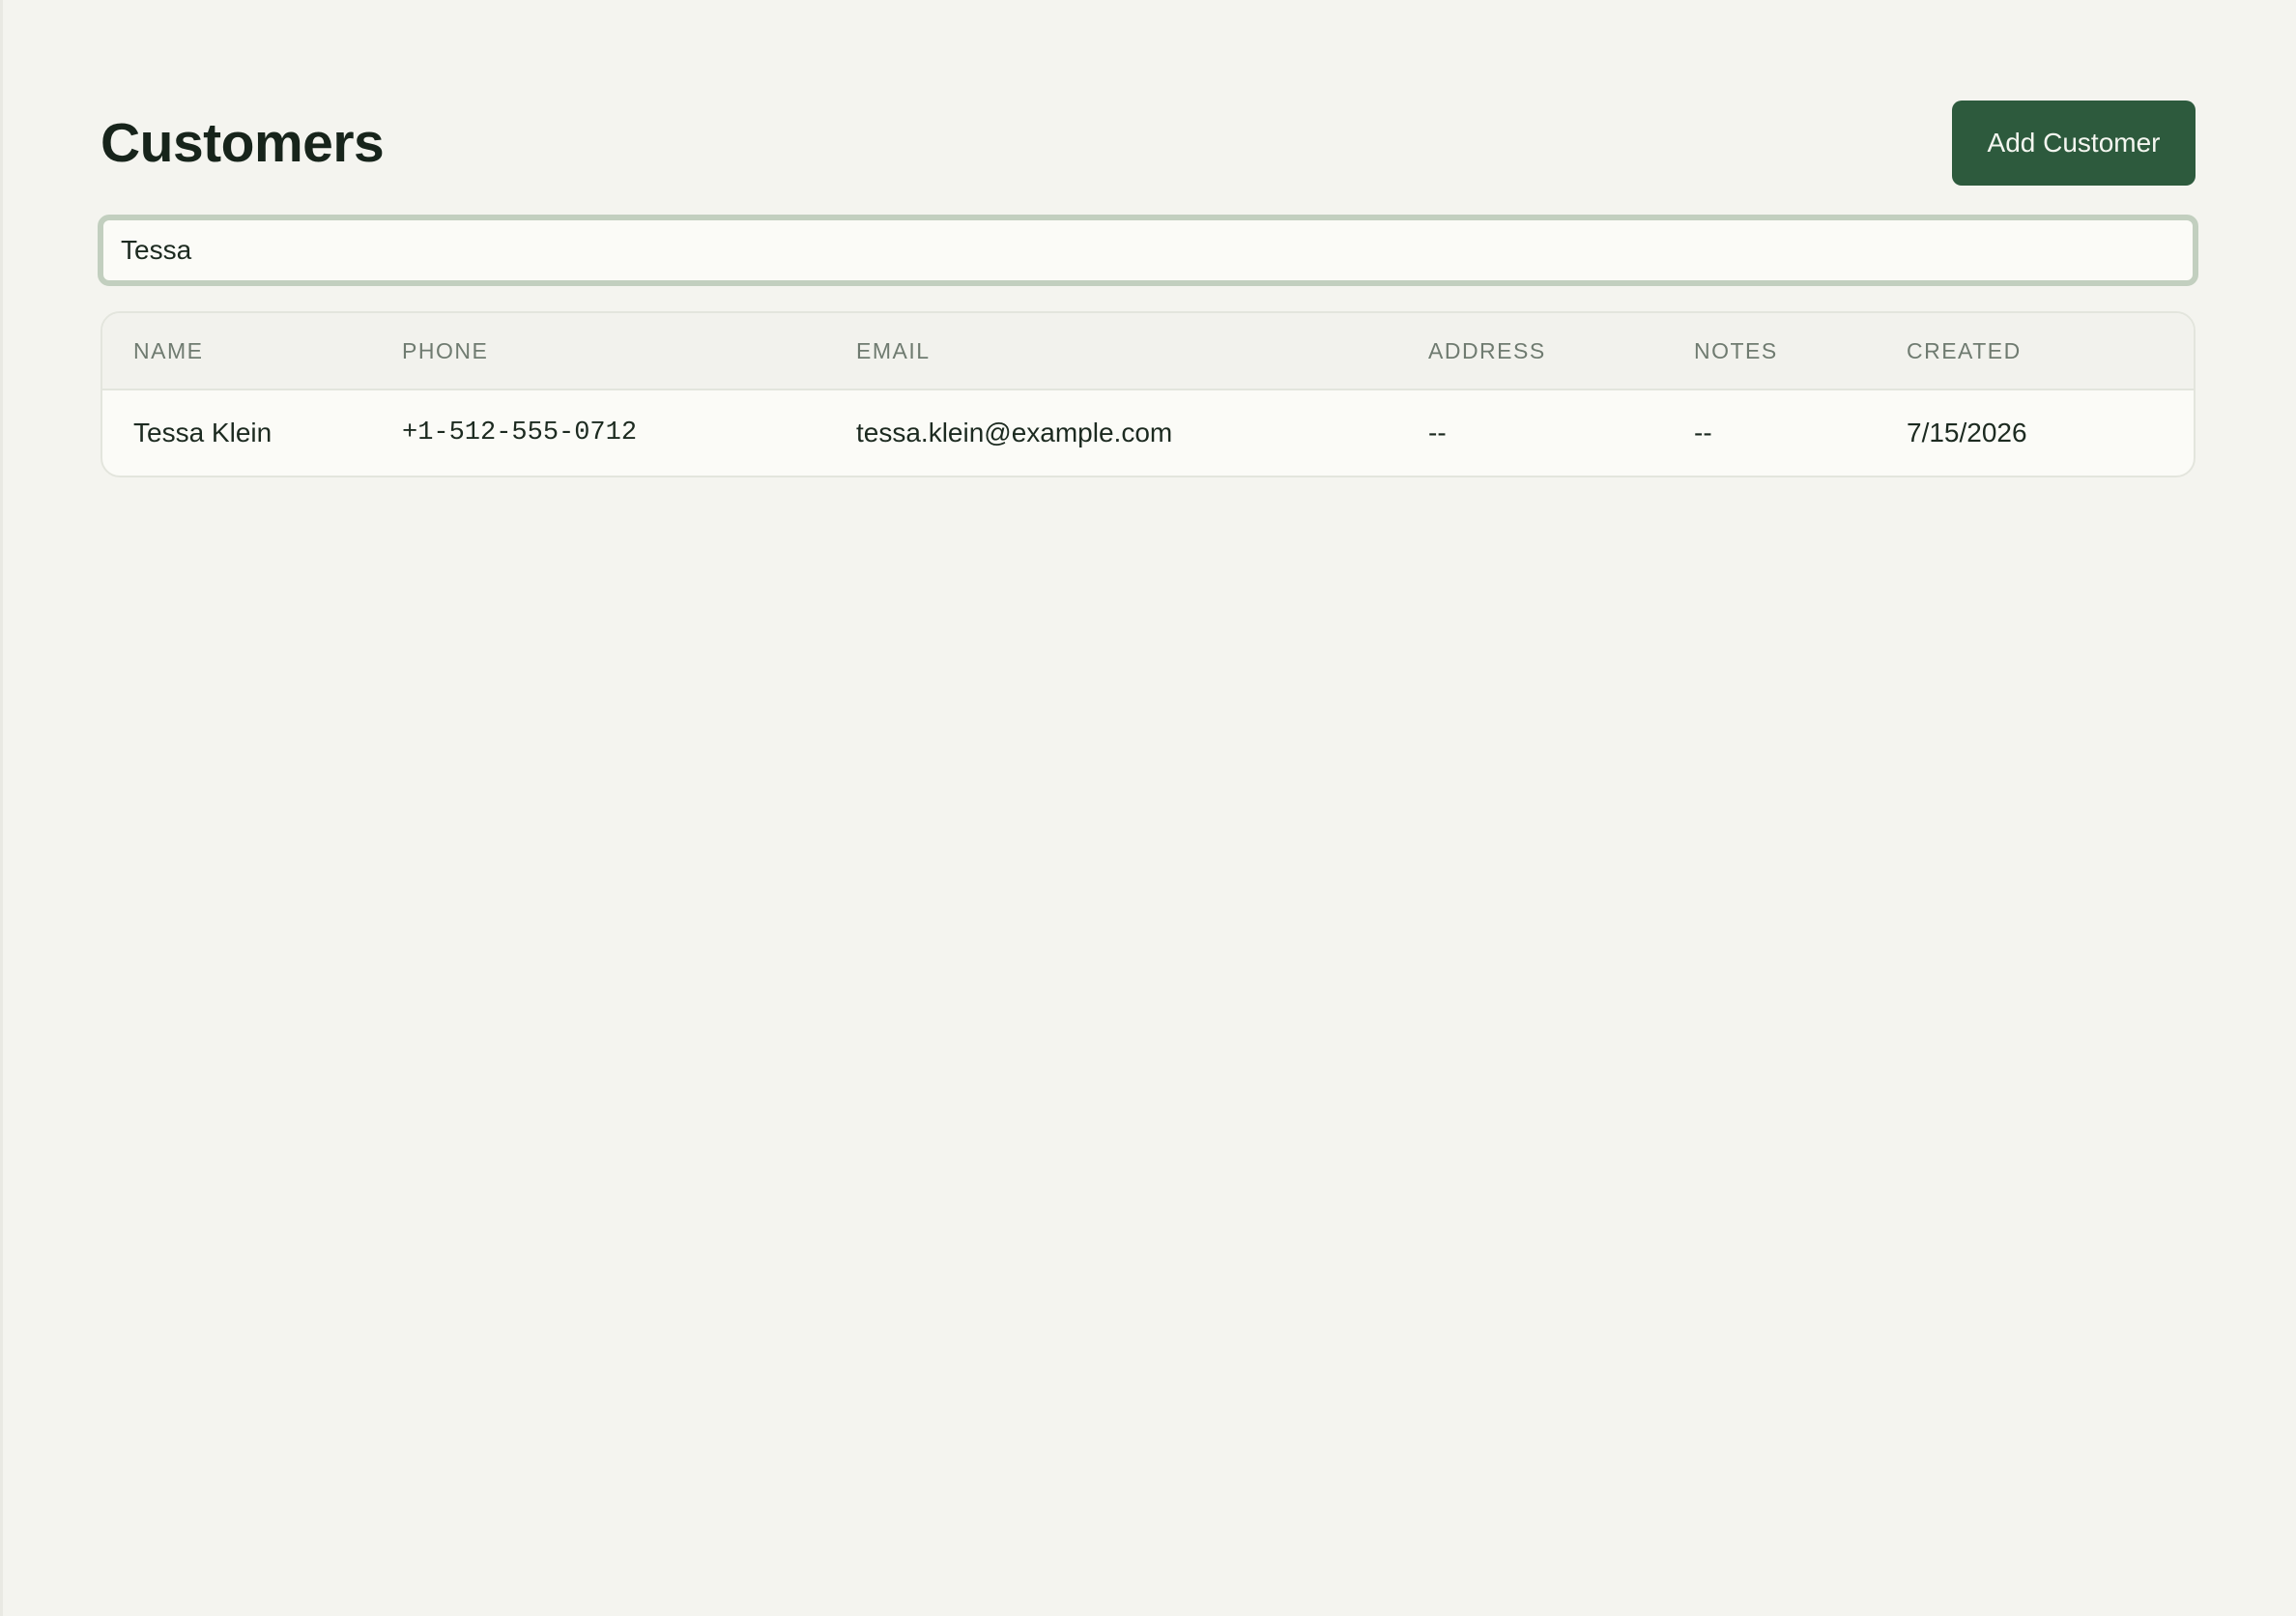  I want to click on column-header-notes: NOTES, so click(1800, 351).